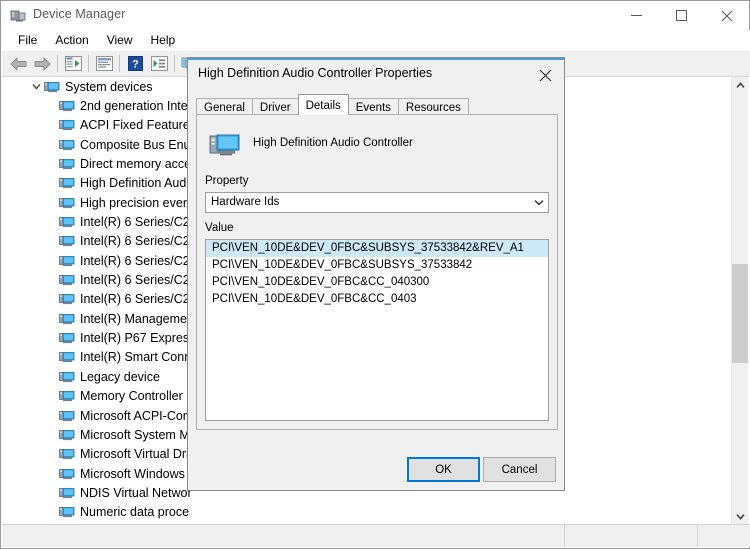 Image resolution: width=750 pixels, height=549 pixels. What do you see at coordinates (224, 106) in the screenshot?
I see `tab-general: General` at bounding box center [224, 106].